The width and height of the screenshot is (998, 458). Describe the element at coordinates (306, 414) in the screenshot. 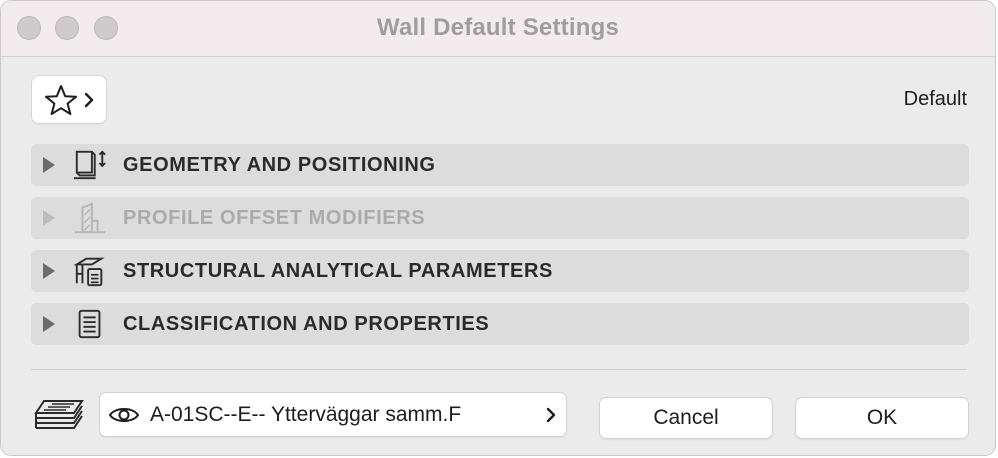

I see `layer-name: A-01SC--E-- Ytterväggar samm.F` at that location.